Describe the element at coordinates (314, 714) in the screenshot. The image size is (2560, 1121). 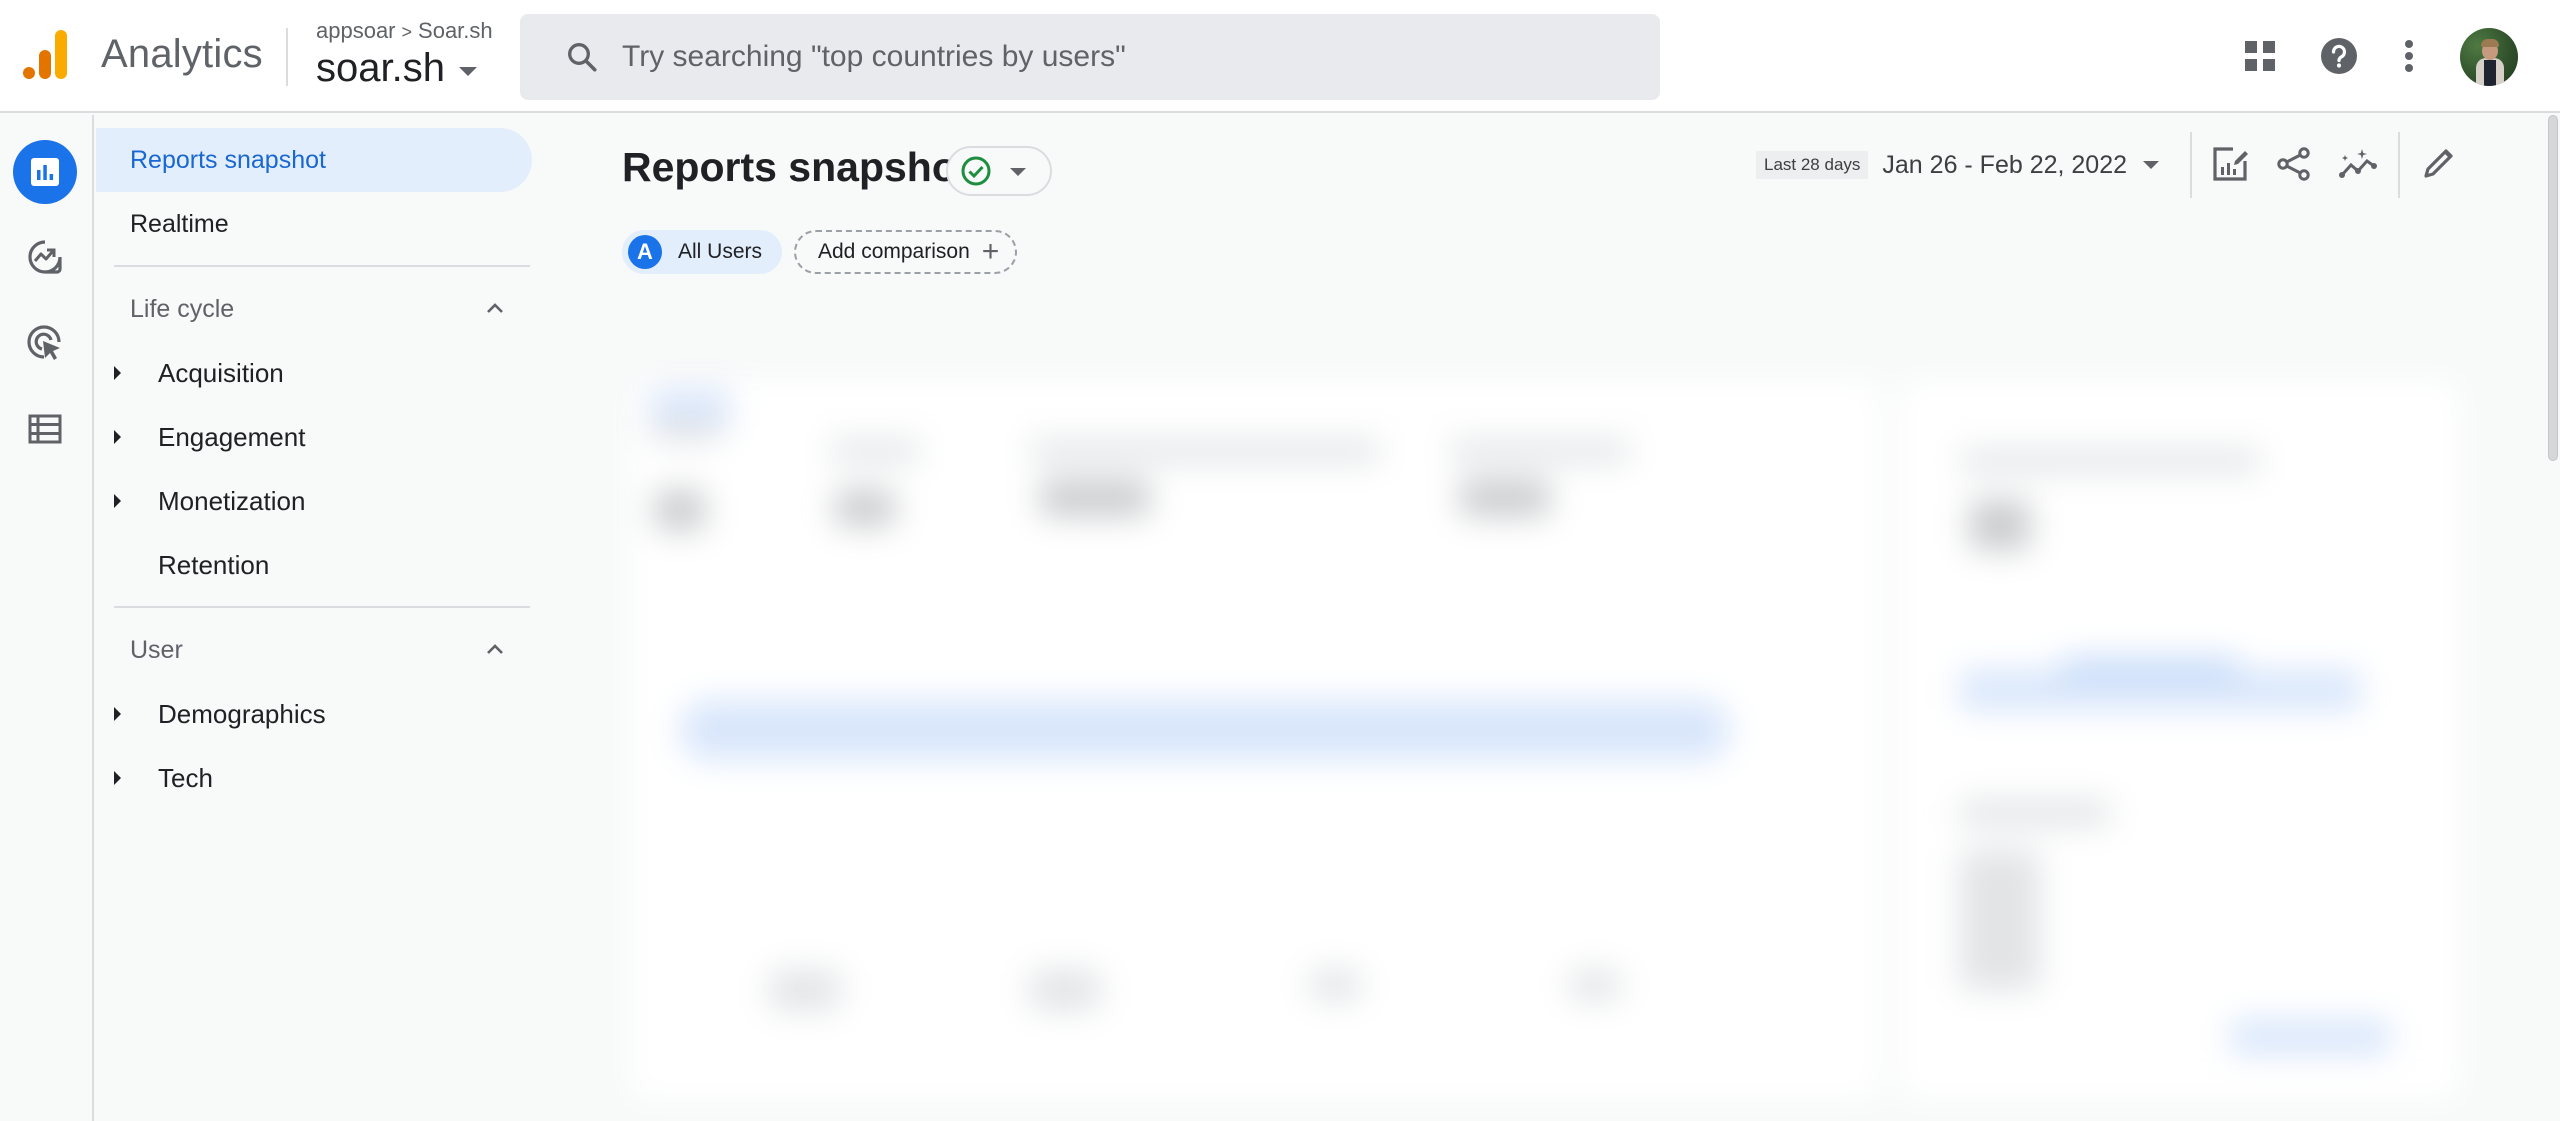
I see `nav-item-demographics: Demographics` at that location.